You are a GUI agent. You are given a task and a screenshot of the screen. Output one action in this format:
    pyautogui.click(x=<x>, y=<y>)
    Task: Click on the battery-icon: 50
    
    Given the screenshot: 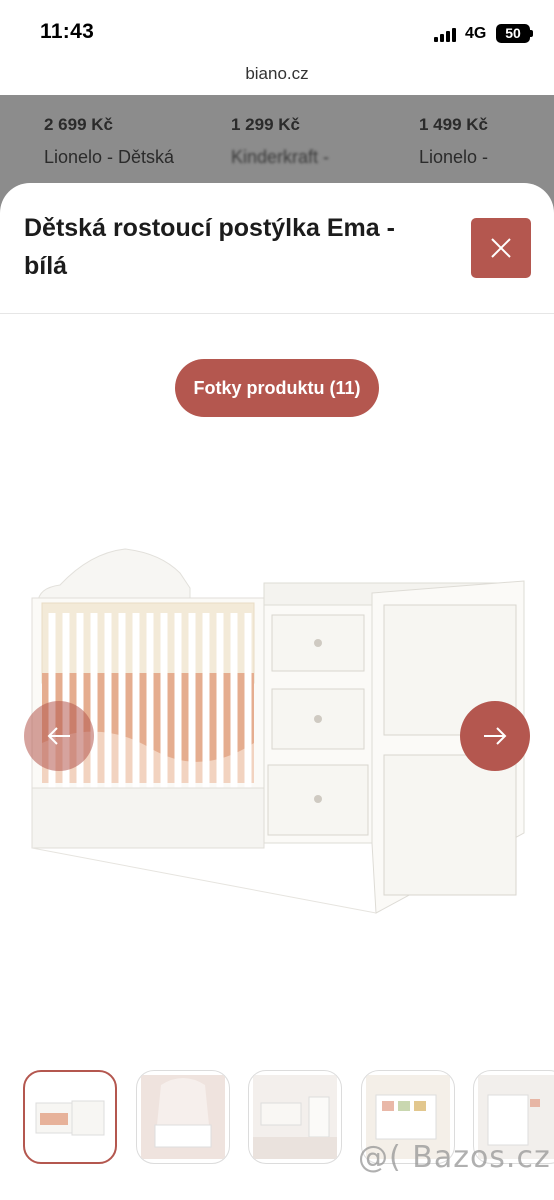 What is the action you would take?
    pyautogui.click(x=513, y=33)
    